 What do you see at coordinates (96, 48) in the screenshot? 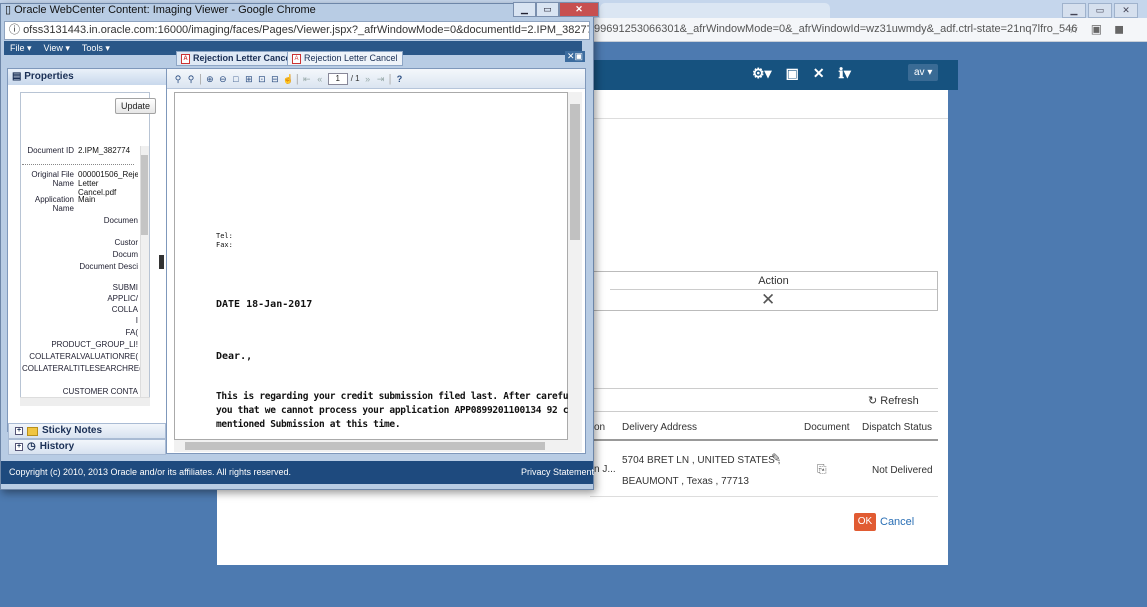
I see `menu-tools: Tools ▾` at bounding box center [96, 48].